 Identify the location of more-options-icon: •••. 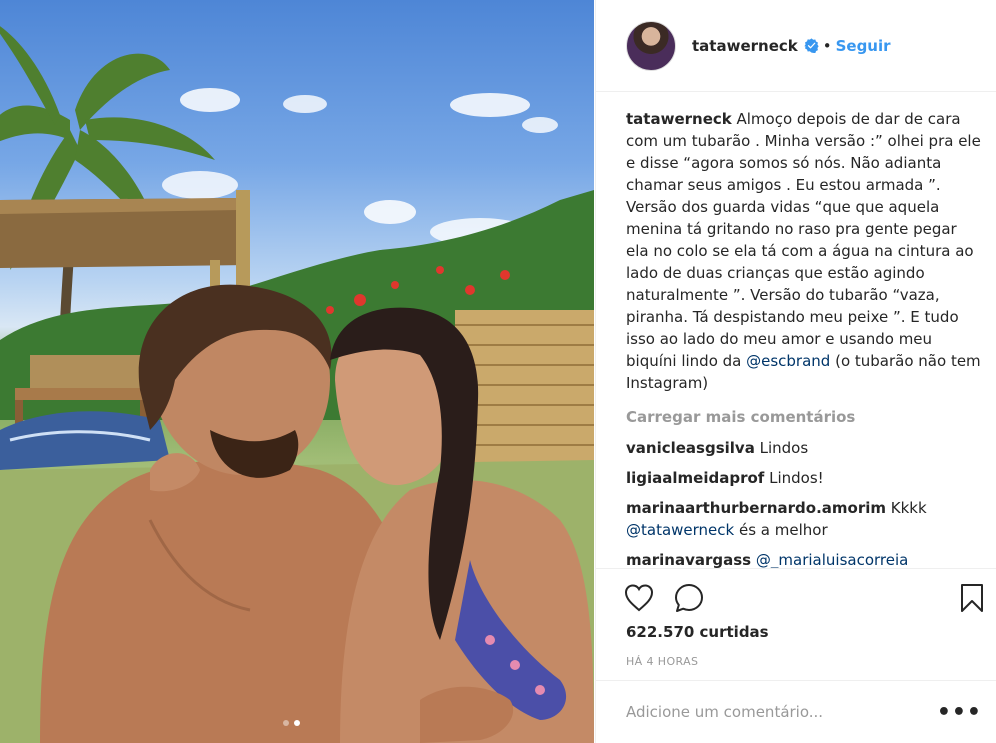
(959, 712).